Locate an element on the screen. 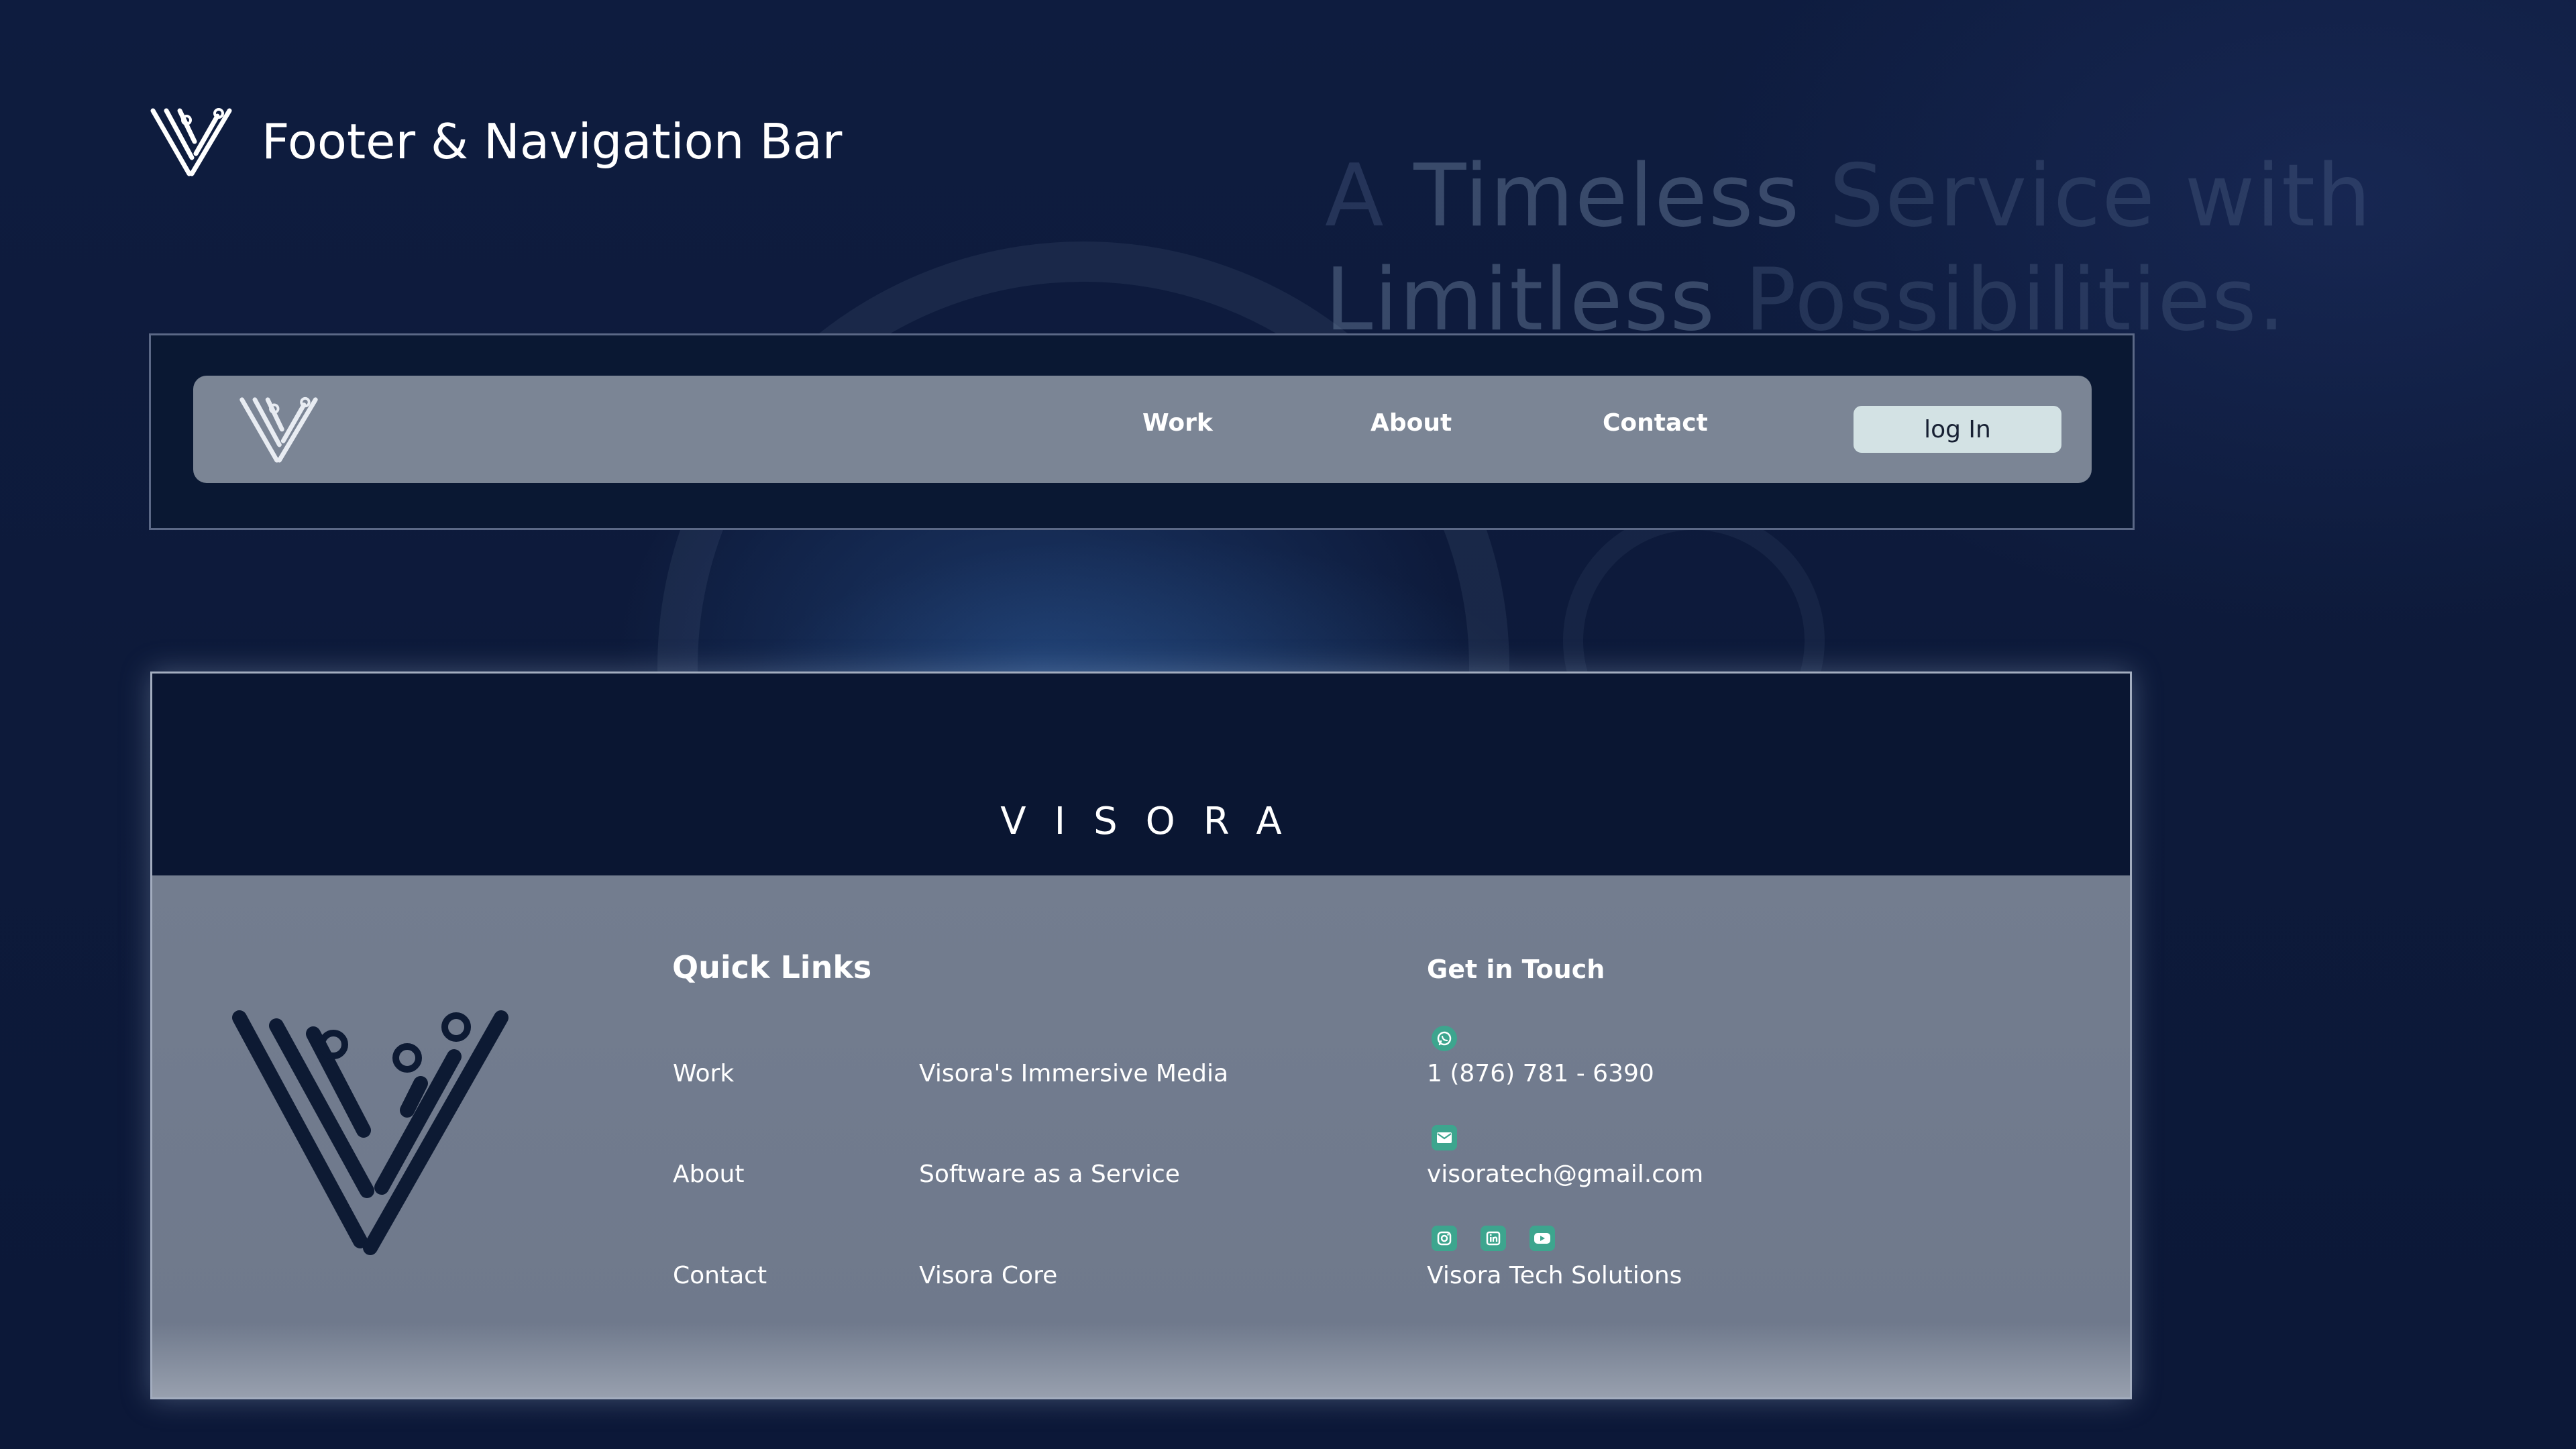 The width and height of the screenshot is (2576, 1449). youtube-icon is located at coordinates (1542, 1238).